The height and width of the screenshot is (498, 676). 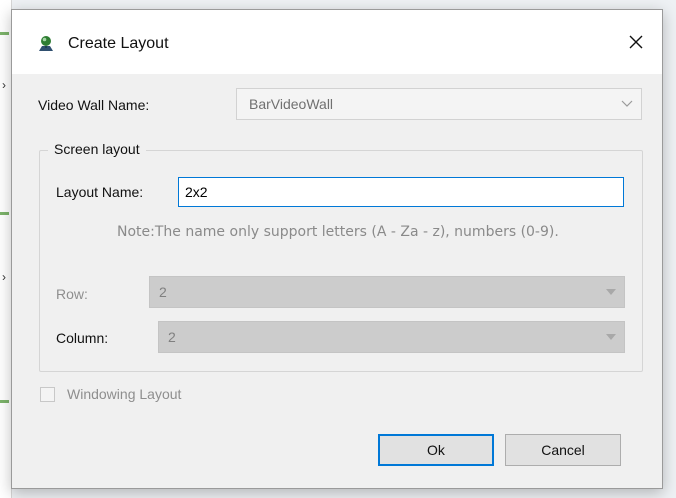 I want to click on screen-layout-group-title: Screen layout, so click(x=97, y=149).